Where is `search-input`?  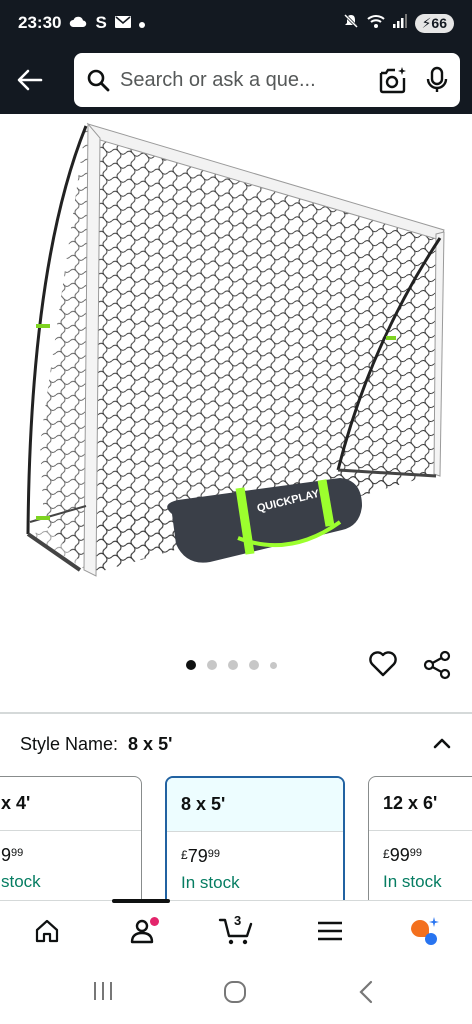 search-input is located at coordinates (244, 80).